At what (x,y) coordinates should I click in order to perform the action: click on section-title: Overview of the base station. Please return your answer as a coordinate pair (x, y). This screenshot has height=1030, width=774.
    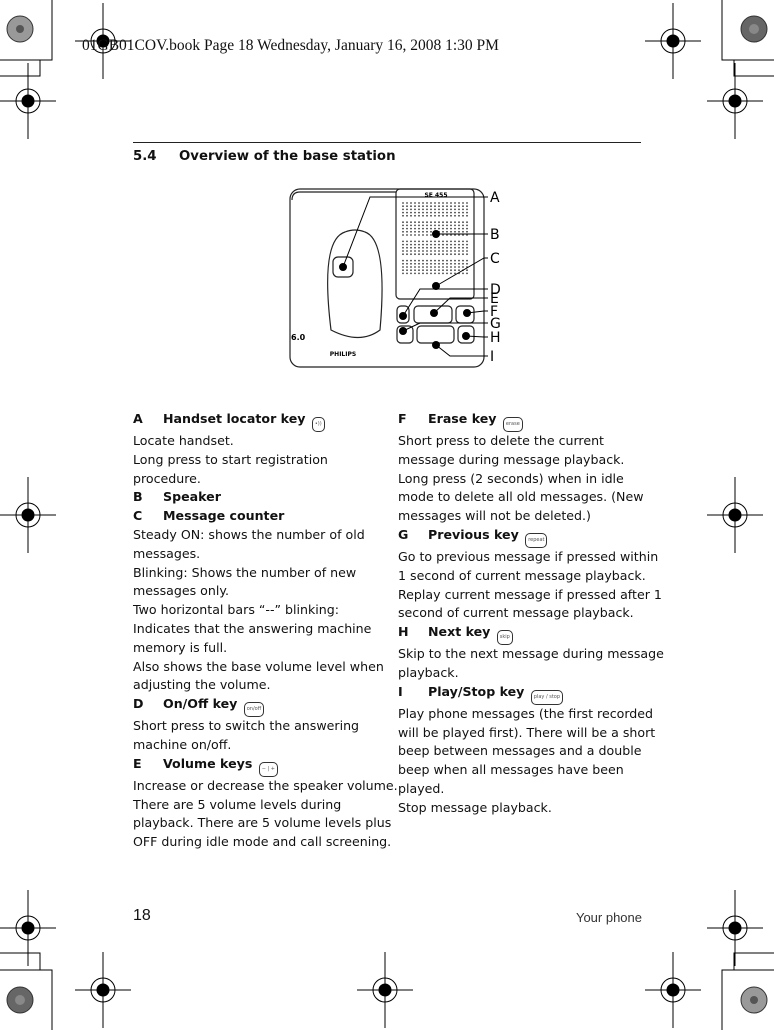
    Looking at the image, I should click on (287, 156).